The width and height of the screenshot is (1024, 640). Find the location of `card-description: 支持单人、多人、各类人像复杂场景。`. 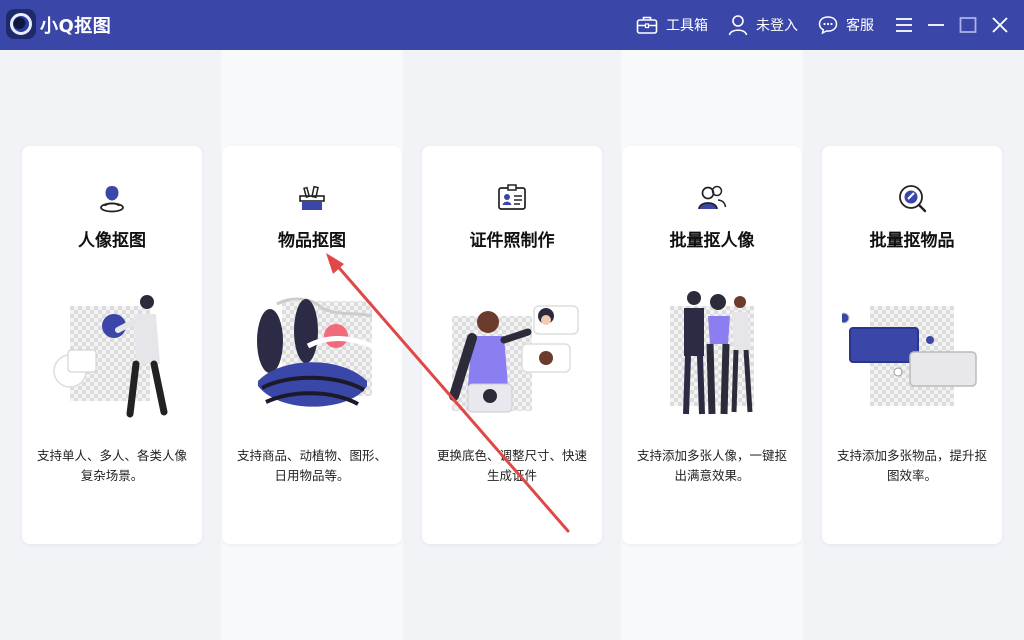

card-description: 支持单人、多人、各类人像复杂场景。 is located at coordinates (111, 465).